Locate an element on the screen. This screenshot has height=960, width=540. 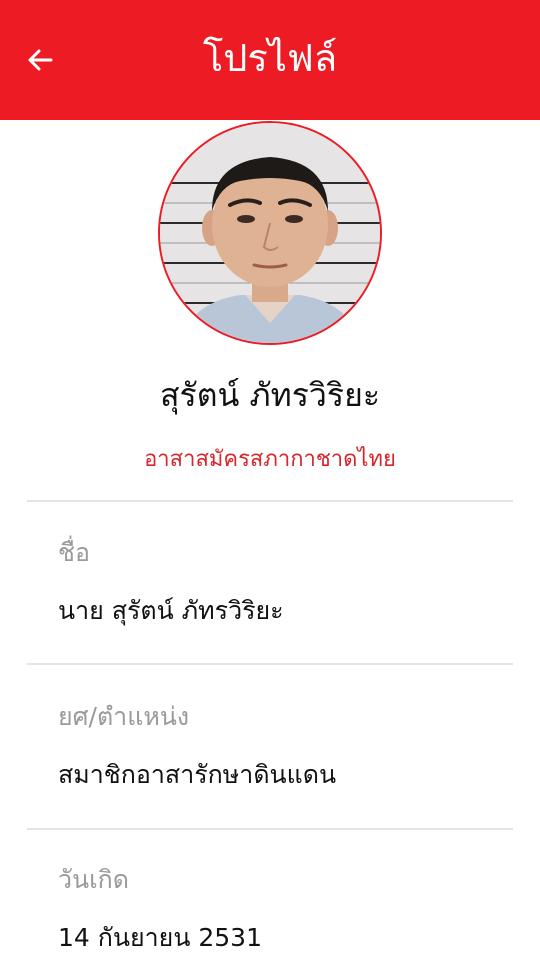
profile-name: สุรัตน์ ภัทรวิริยะ is located at coordinates (269, 395).